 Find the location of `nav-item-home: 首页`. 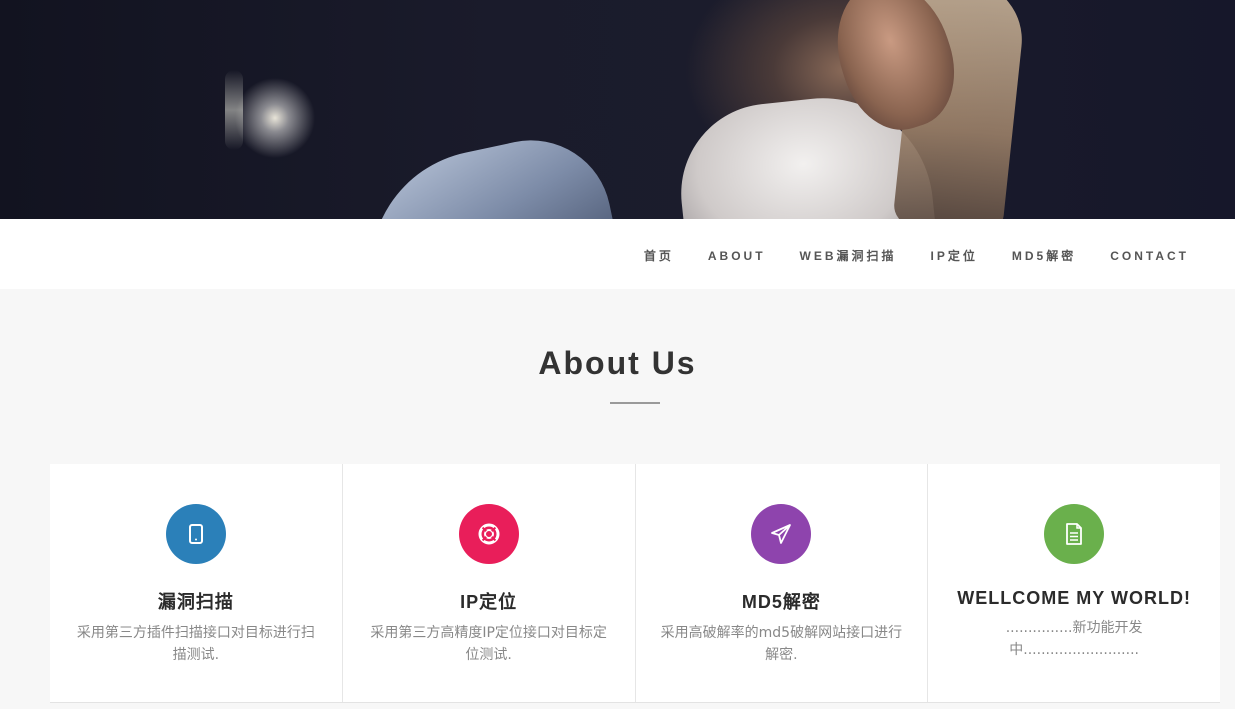

nav-item-home: 首页 is located at coordinates (659, 254).